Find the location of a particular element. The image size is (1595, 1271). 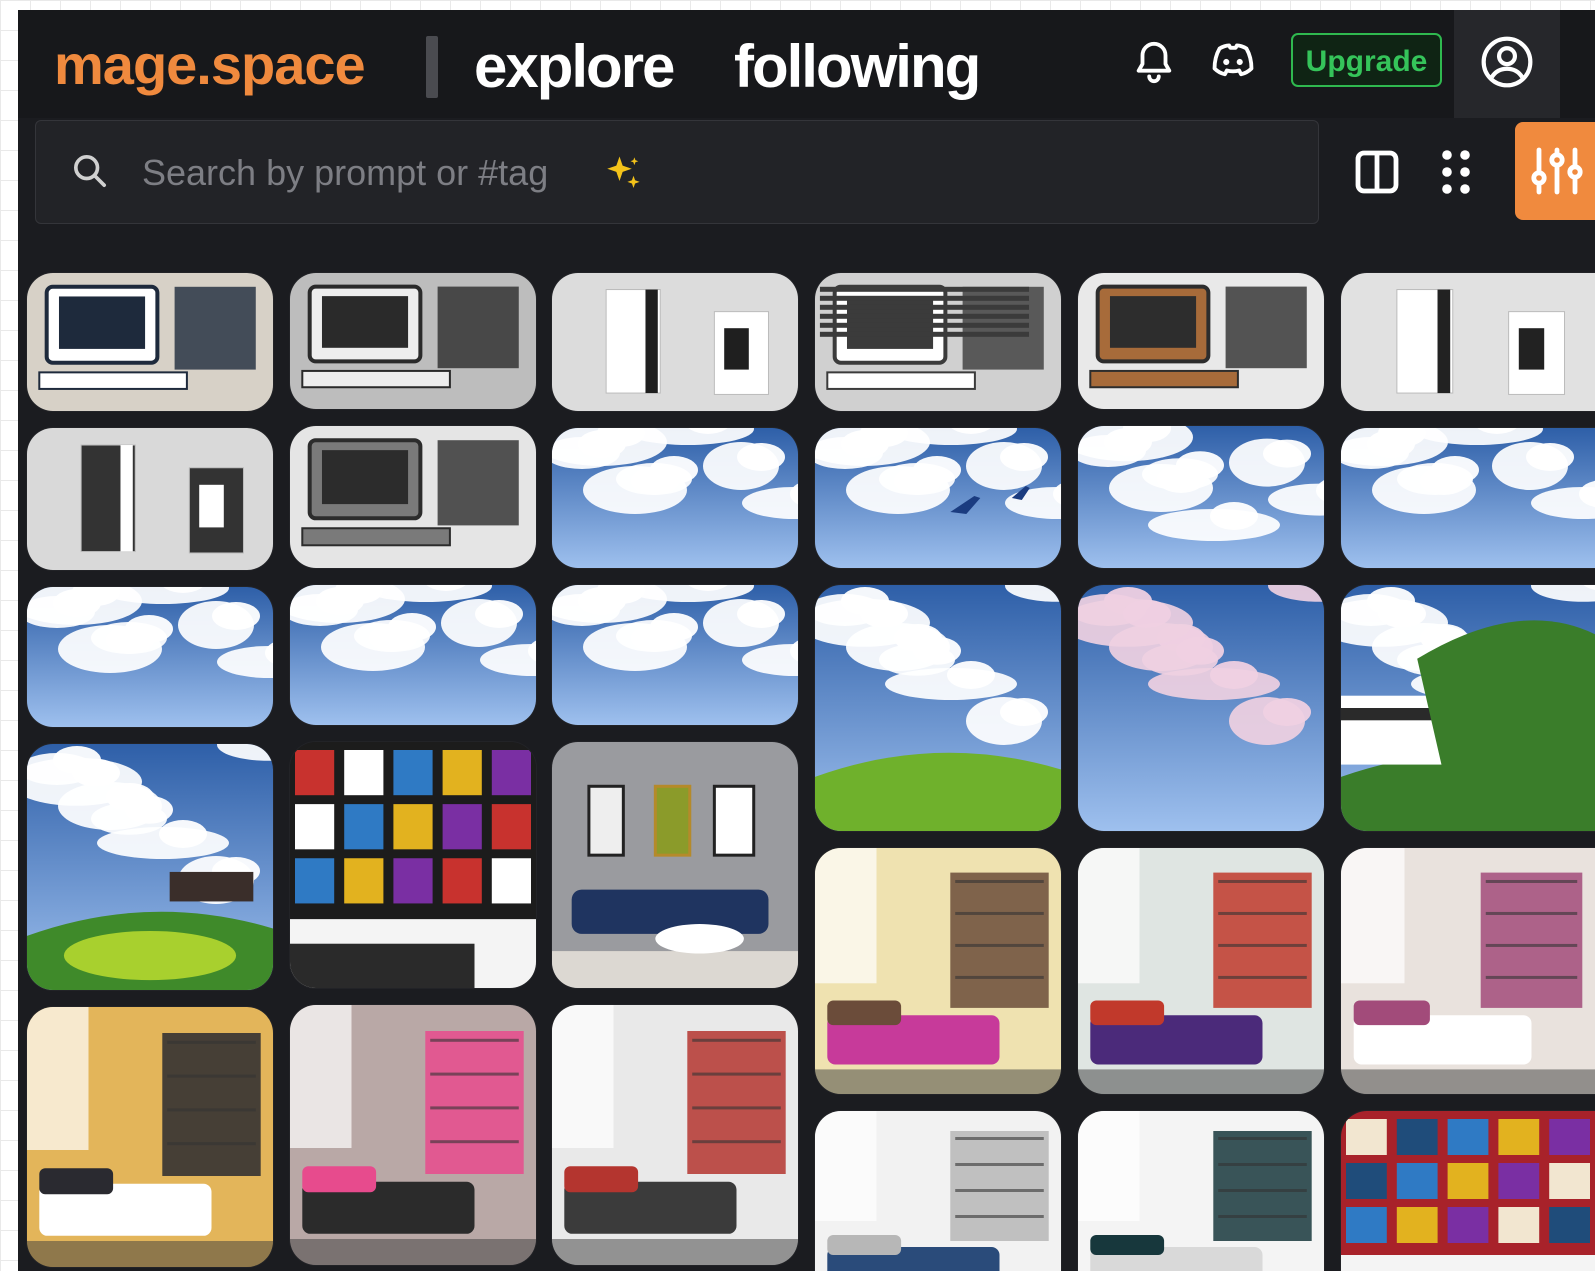

gallery-image-garden-pagoda is located at coordinates (150, 867).